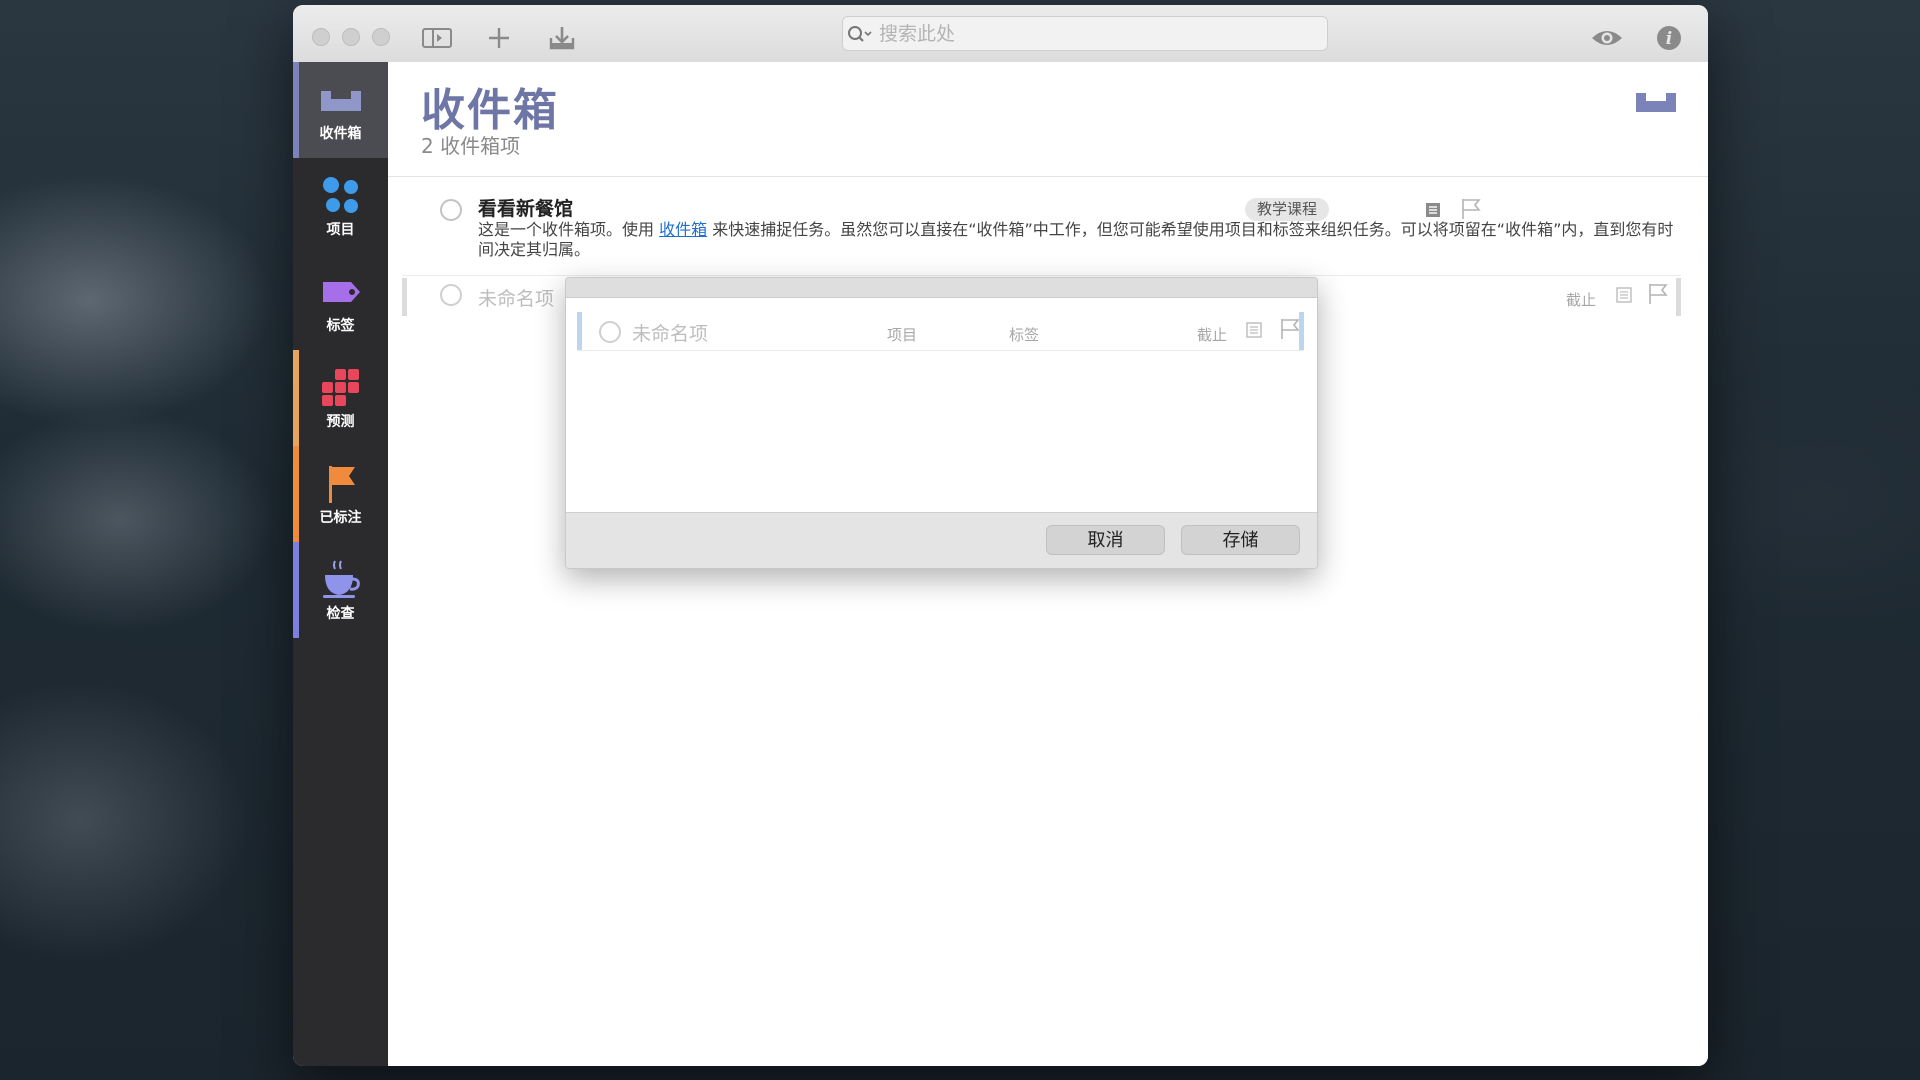  What do you see at coordinates (940, 331) in the screenshot?
I see `dialog-task-row: 未命名项 项目 标签 截止` at bounding box center [940, 331].